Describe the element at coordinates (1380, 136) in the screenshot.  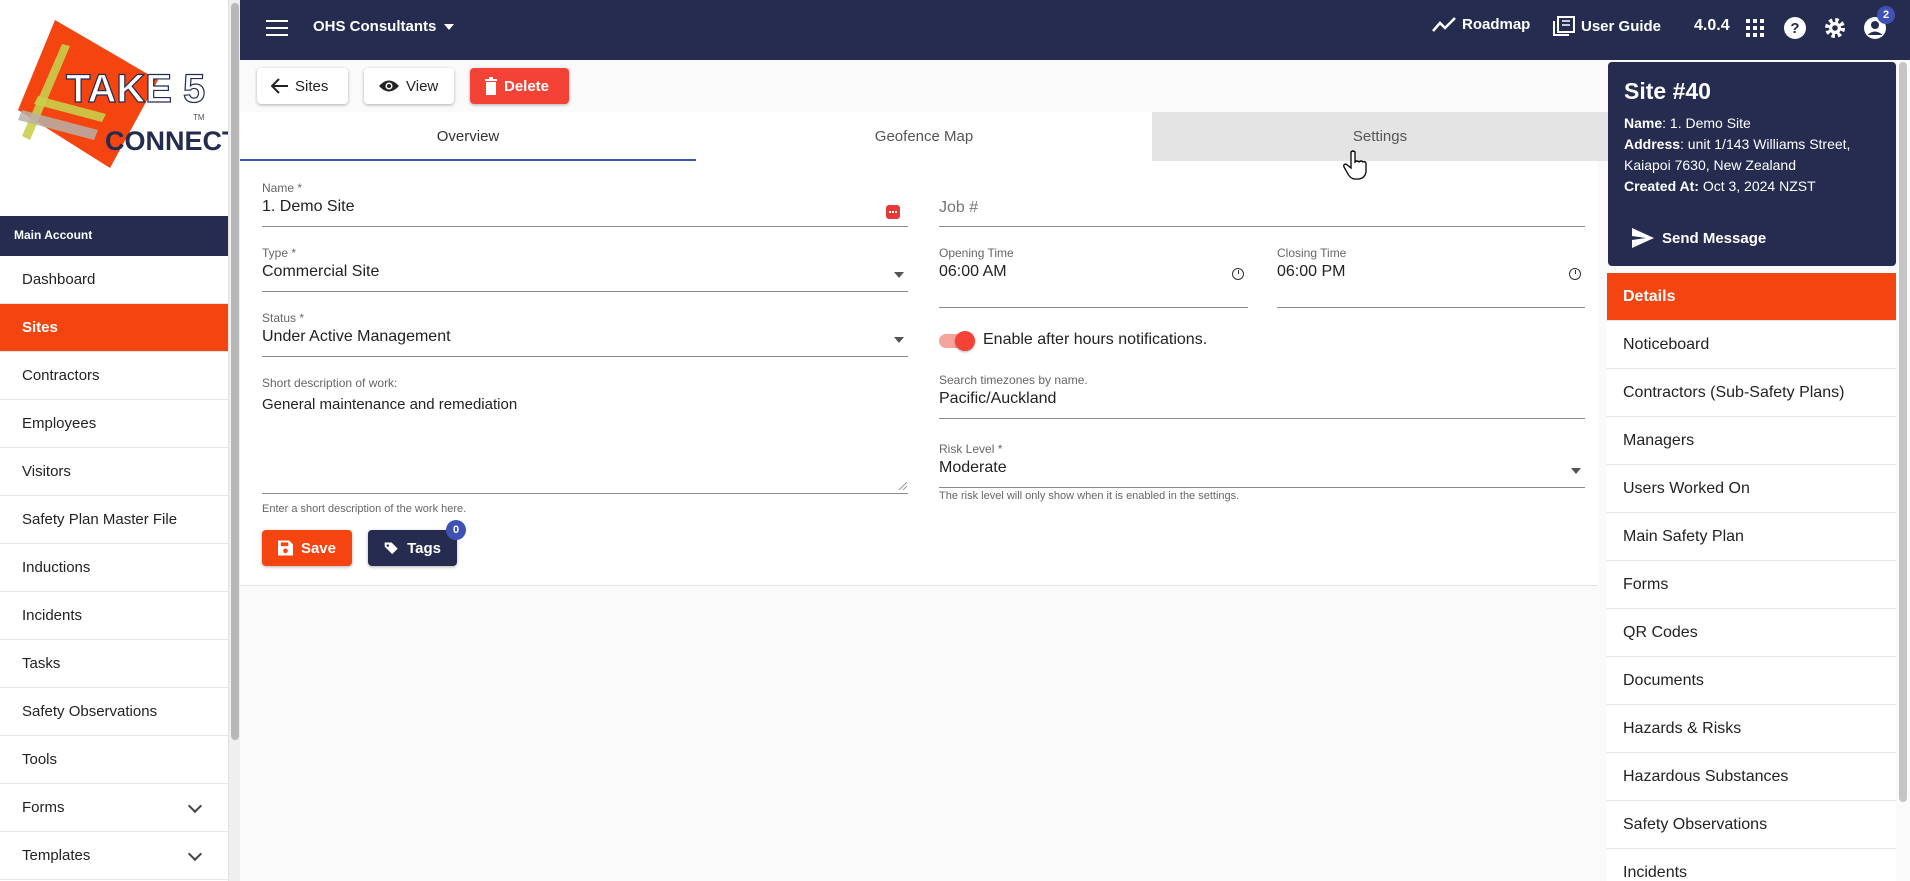
I see `tab-settings: Settings` at that location.